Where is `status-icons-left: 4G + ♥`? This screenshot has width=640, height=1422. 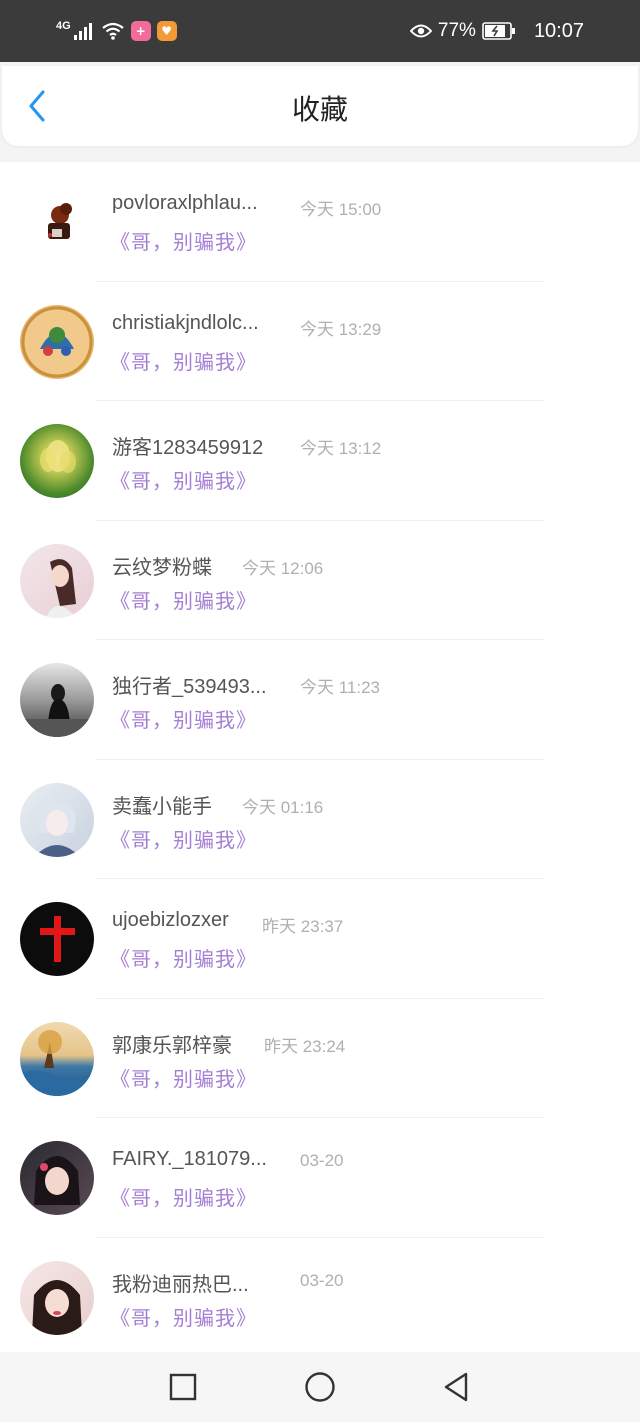 status-icons-left: 4G + ♥ is located at coordinates (116, 31).